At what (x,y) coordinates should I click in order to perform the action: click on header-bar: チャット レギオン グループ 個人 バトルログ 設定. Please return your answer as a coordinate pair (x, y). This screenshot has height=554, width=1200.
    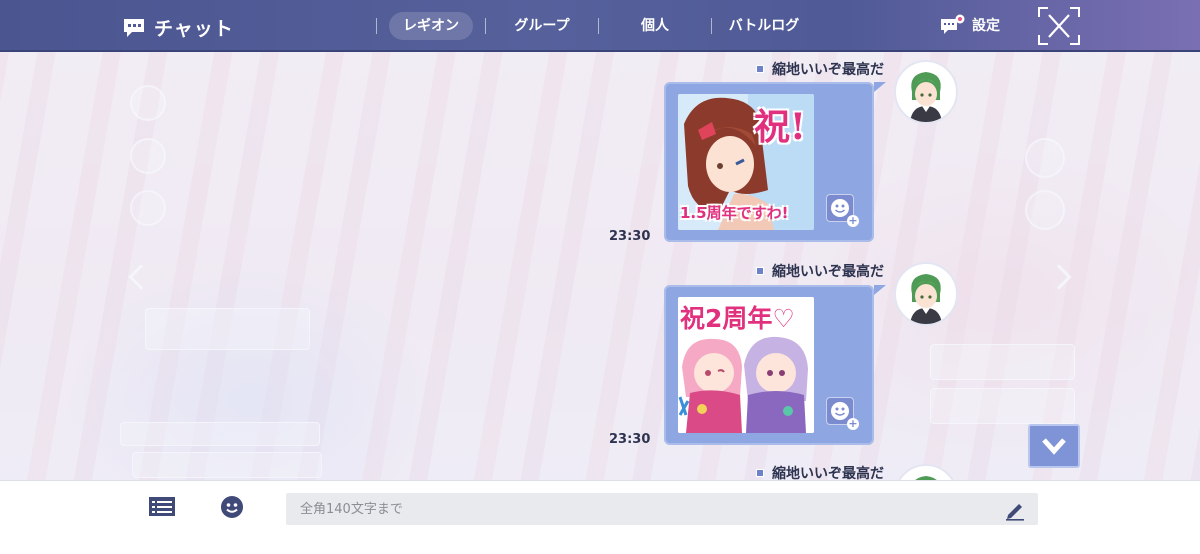
    Looking at the image, I should click on (600, 26).